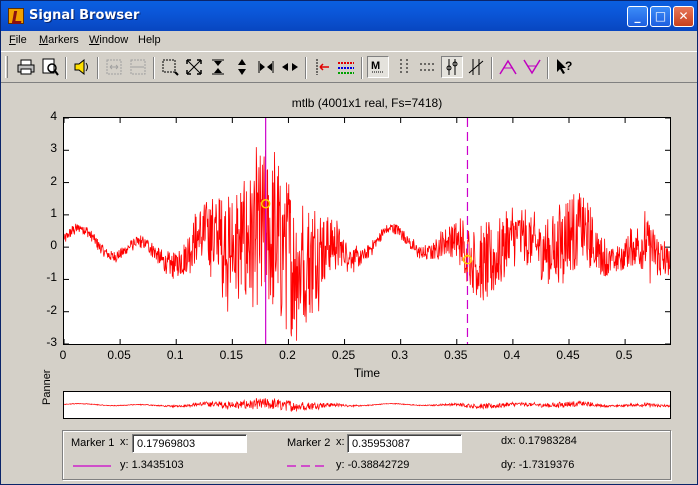 The height and width of the screenshot is (485, 698). I want to click on zoom-box-icon, so click(170, 67).